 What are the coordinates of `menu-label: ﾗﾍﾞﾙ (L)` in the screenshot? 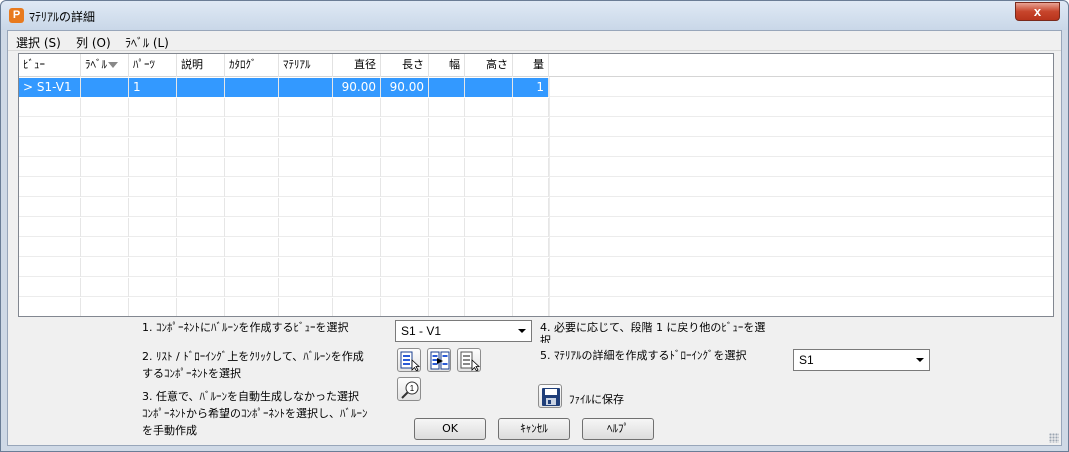 It's located at (147, 42).